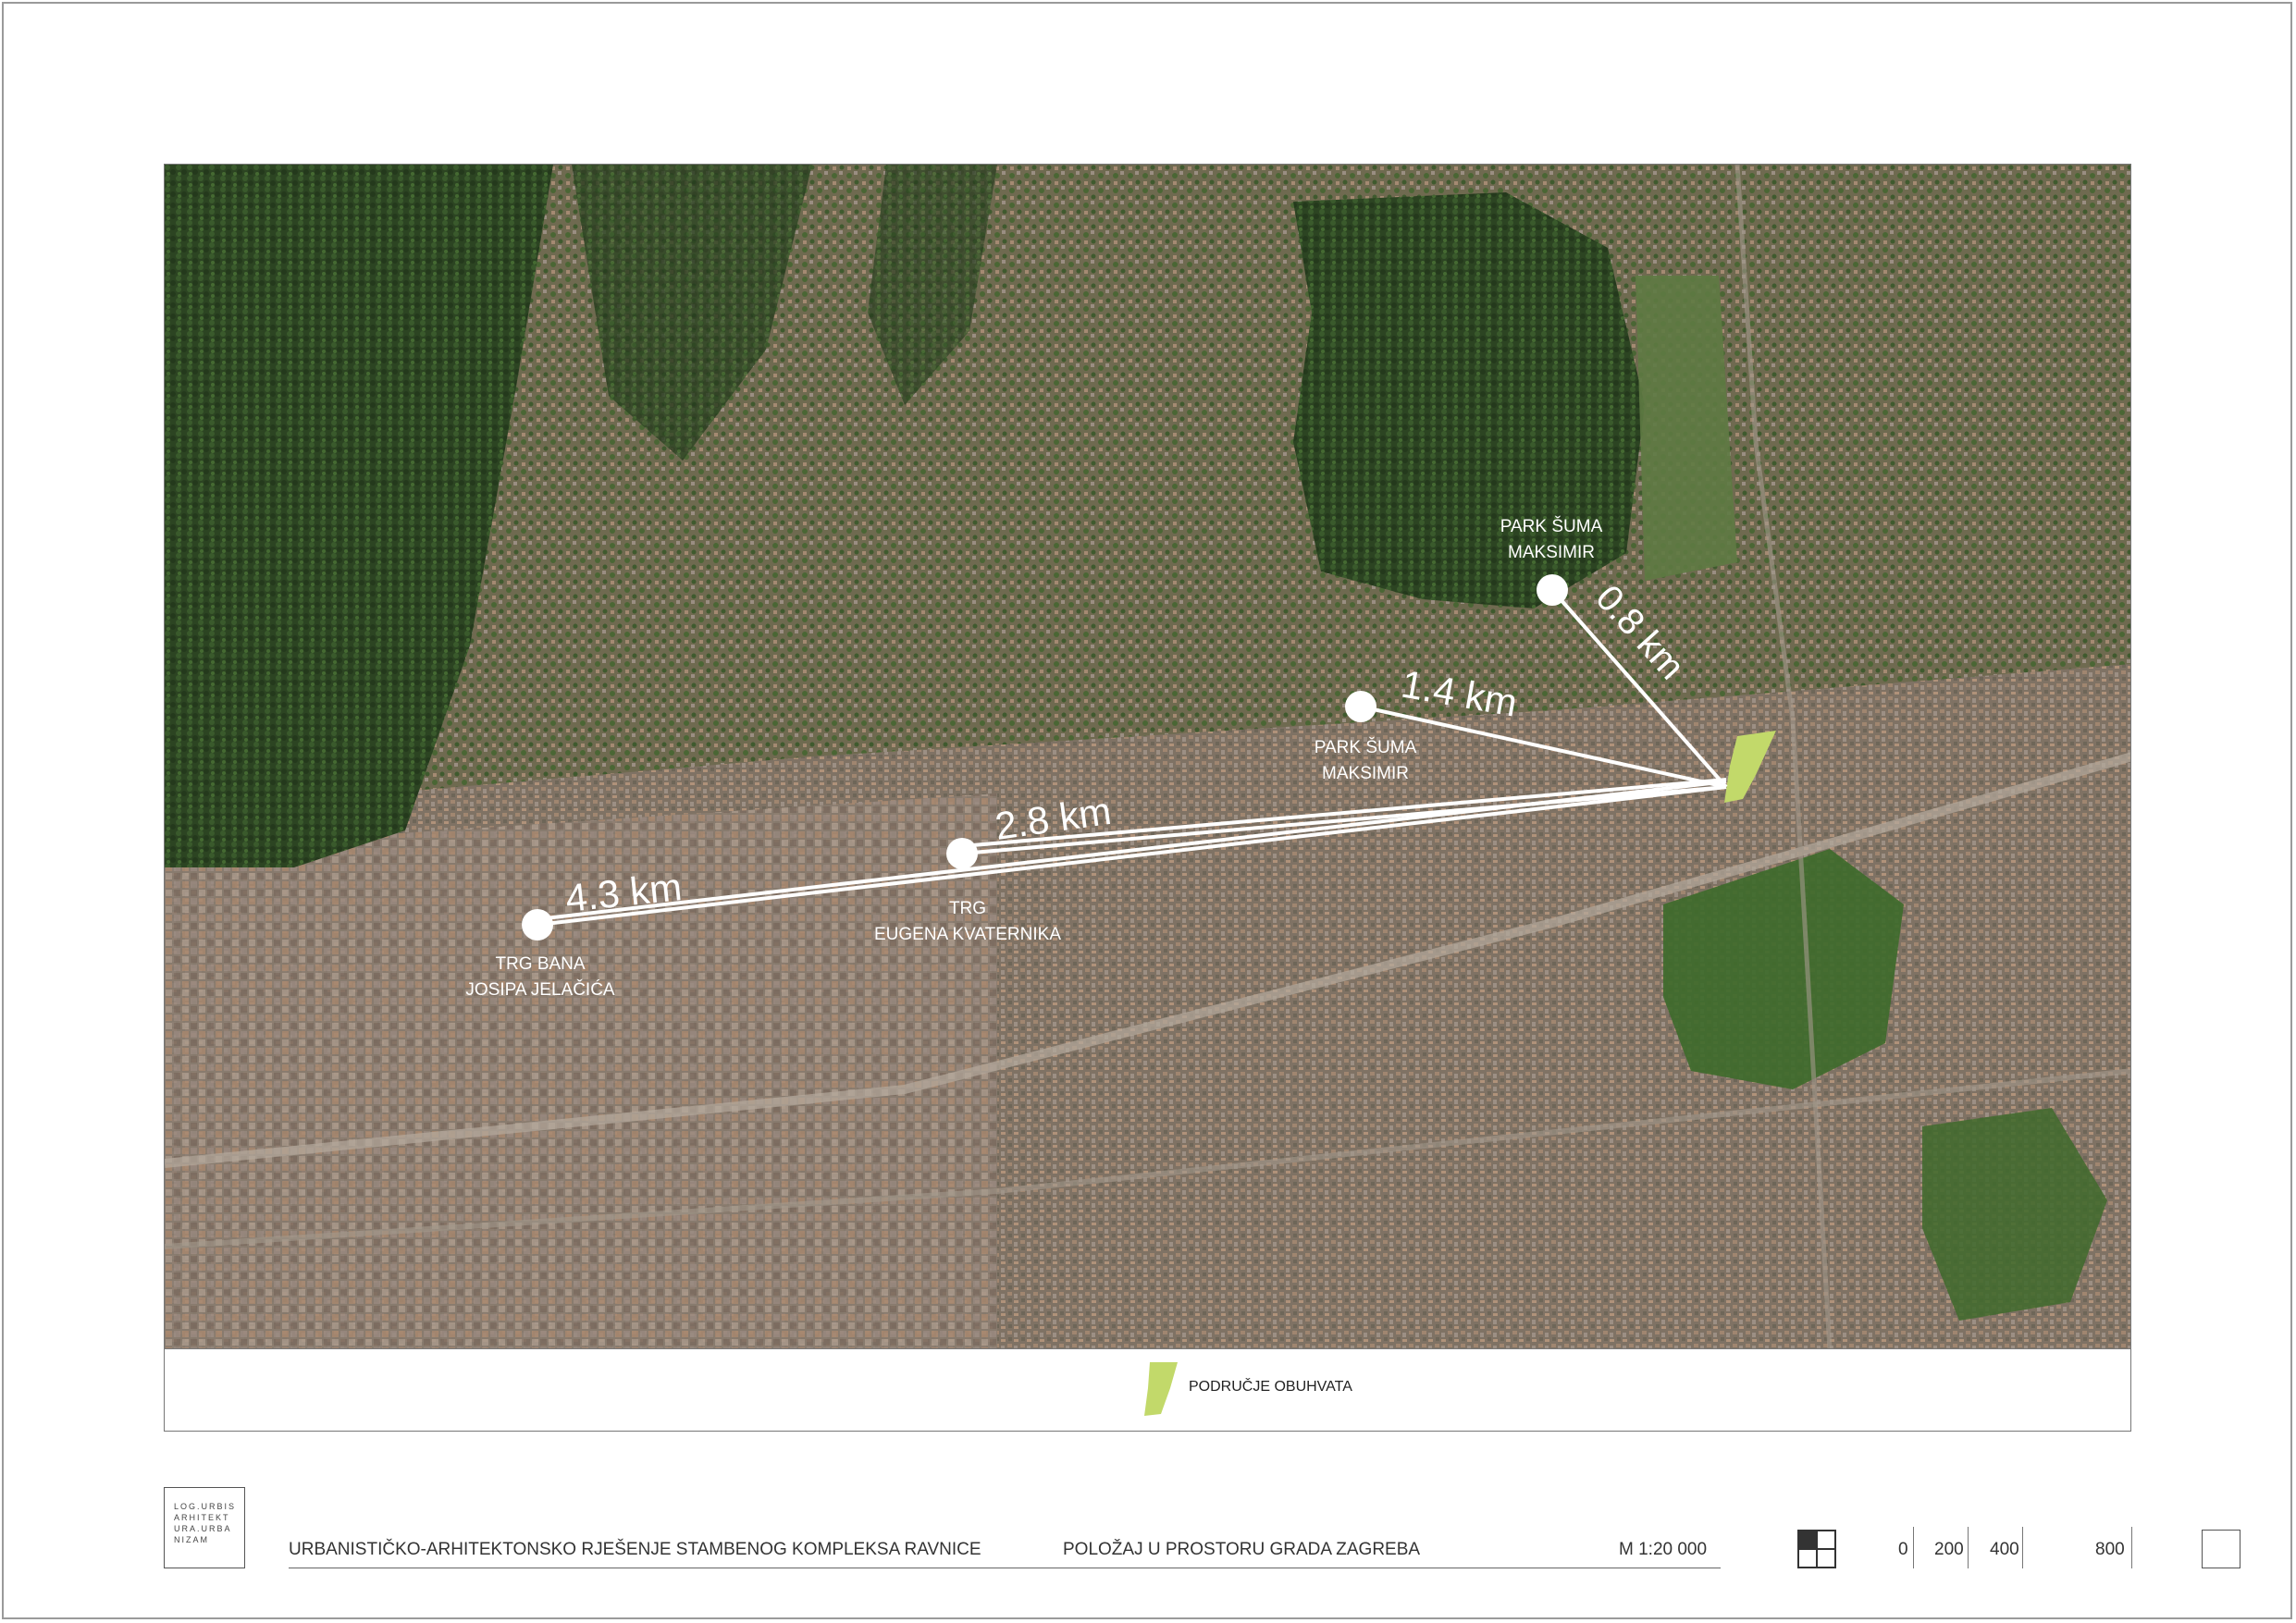 This screenshot has width=2296, height=1623. What do you see at coordinates (2004, 1549) in the screenshot?
I see `scale-400: 400` at bounding box center [2004, 1549].